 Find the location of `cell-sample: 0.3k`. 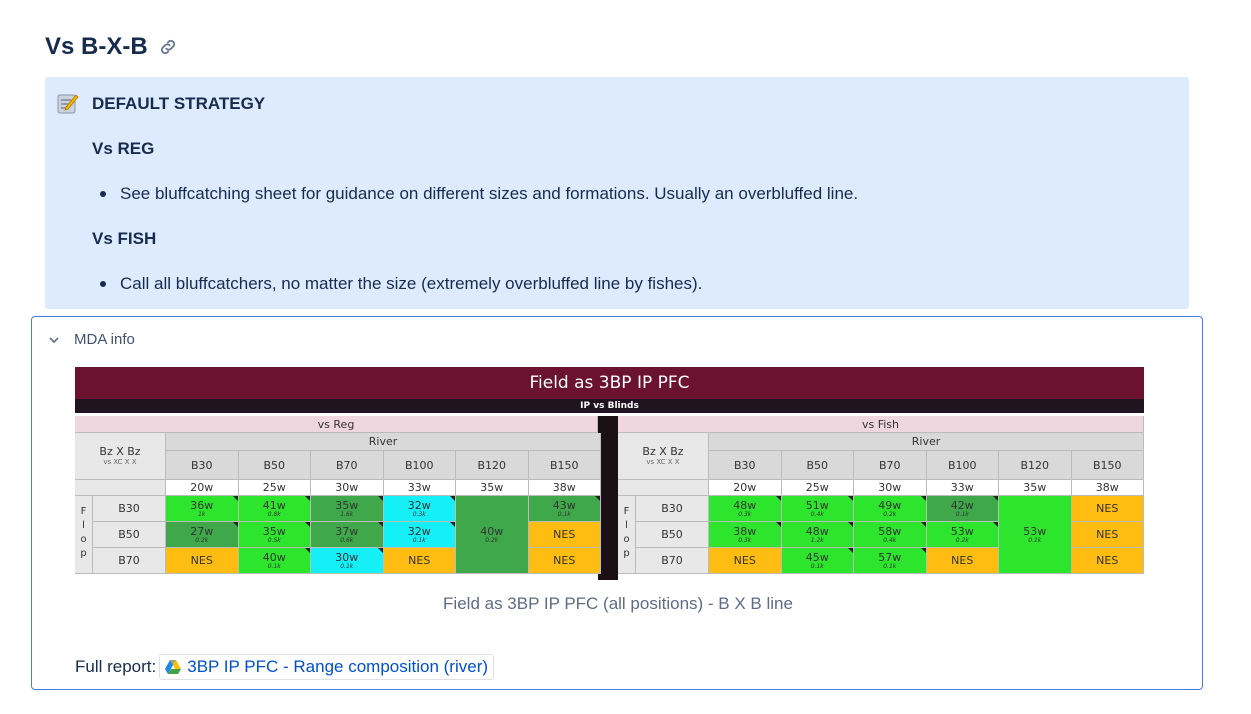

cell-sample: 0.3k is located at coordinates (745, 540).